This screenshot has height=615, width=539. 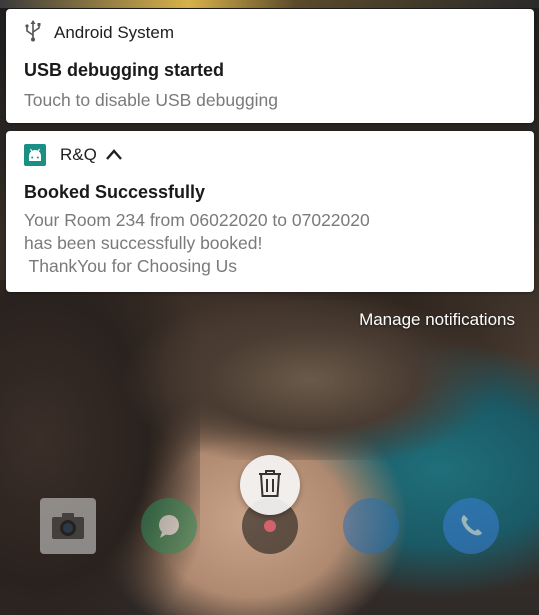 What do you see at coordinates (68, 526) in the screenshot?
I see `camera-icon` at bounding box center [68, 526].